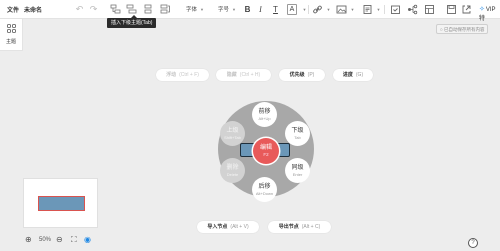  What do you see at coordinates (10, 42) in the screenshot?
I see `theme-label: 主题` at bounding box center [10, 42].